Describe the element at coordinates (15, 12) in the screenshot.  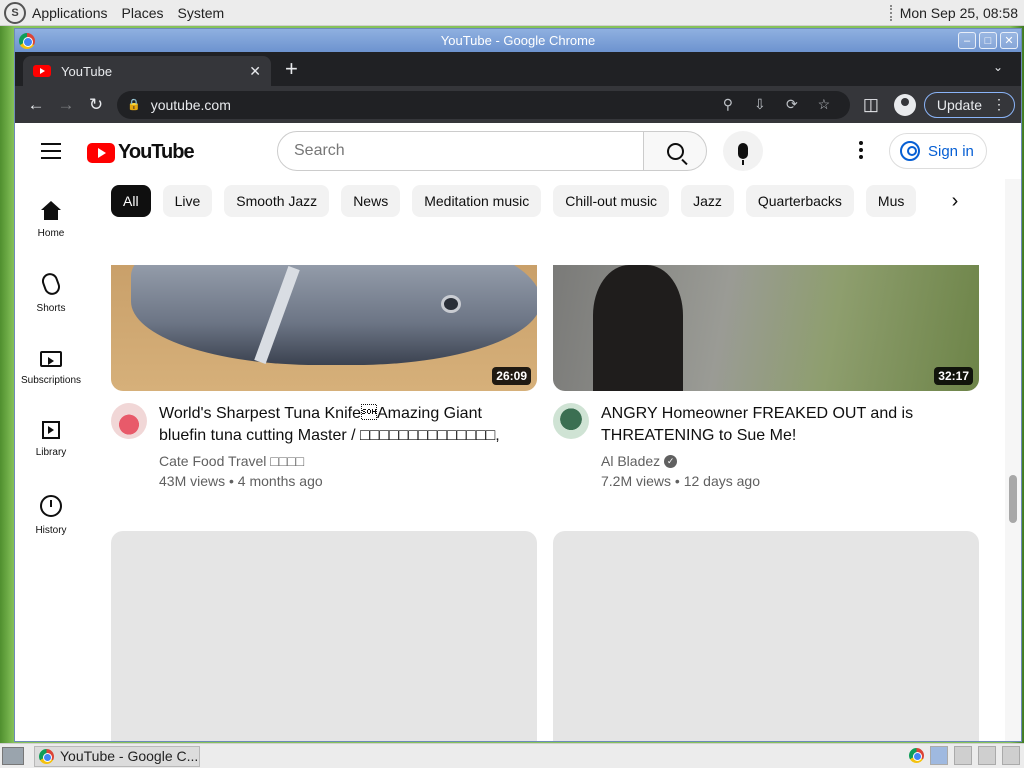
I see `gnome-foot-icon: S` at that location.